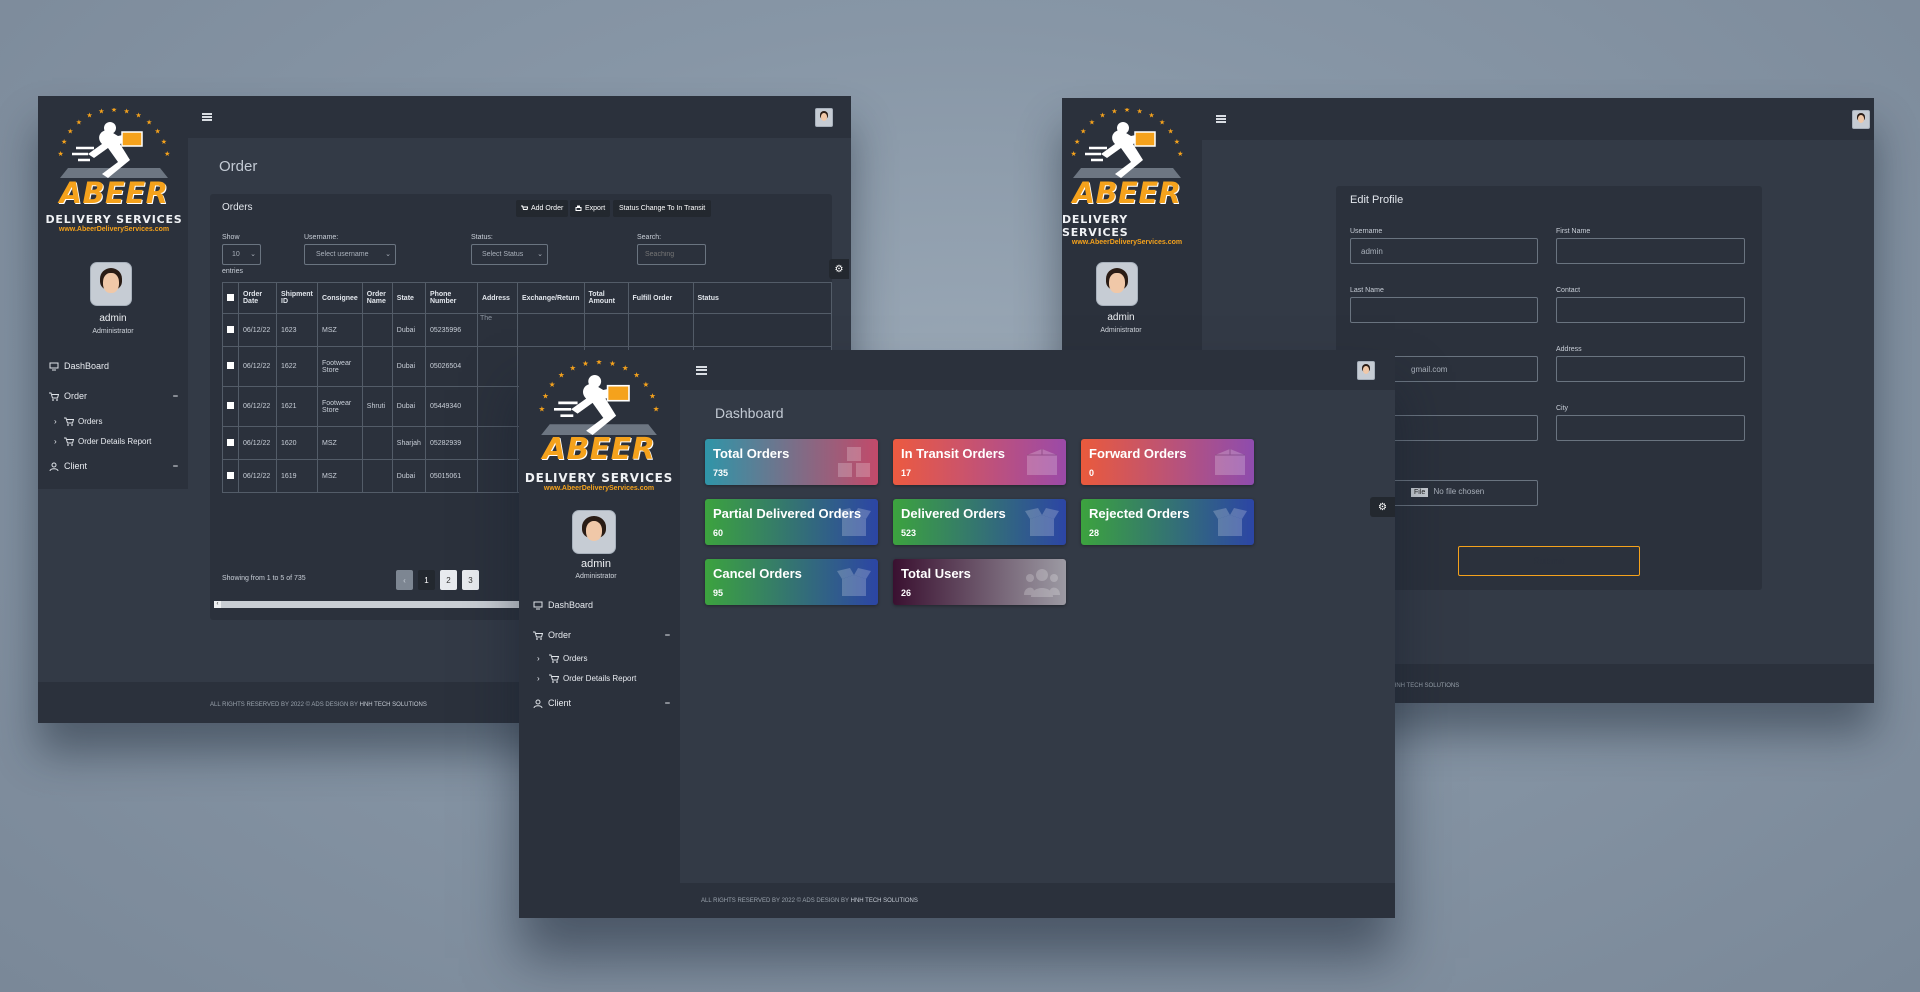 This screenshot has height=992, width=1920. What do you see at coordinates (350, 254) in the screenshot?
I see `username-select: Select username ⌄` at bounding box center [350, 254].